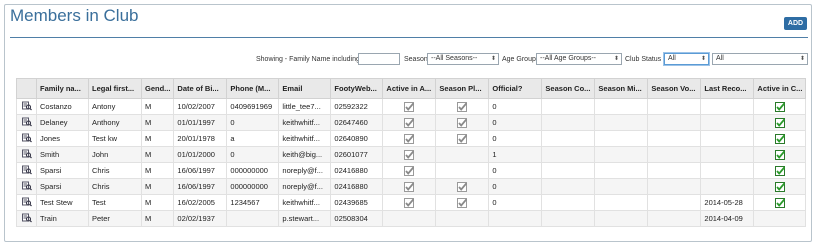 This screenshot has height=247, width=817. I want to click on family-name-cell: Jones, so click(62, 138).